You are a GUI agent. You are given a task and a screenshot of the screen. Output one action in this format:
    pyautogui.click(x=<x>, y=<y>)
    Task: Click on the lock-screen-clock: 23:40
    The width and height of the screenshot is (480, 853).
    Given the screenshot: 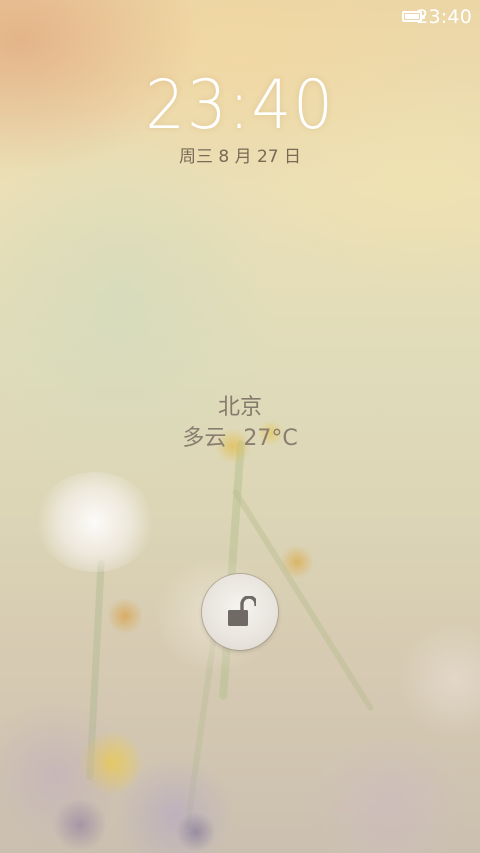 What is the action you would take?
    pyautogui.click(x=240, y=105)
    